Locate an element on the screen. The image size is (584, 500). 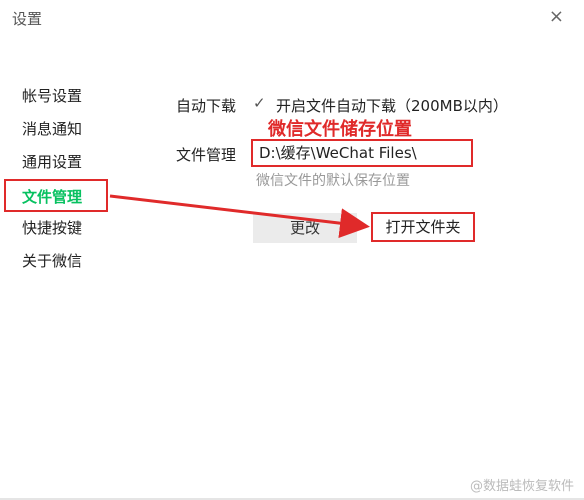
auto-download-label: 自动下载 is located at coordinates (206, 106).